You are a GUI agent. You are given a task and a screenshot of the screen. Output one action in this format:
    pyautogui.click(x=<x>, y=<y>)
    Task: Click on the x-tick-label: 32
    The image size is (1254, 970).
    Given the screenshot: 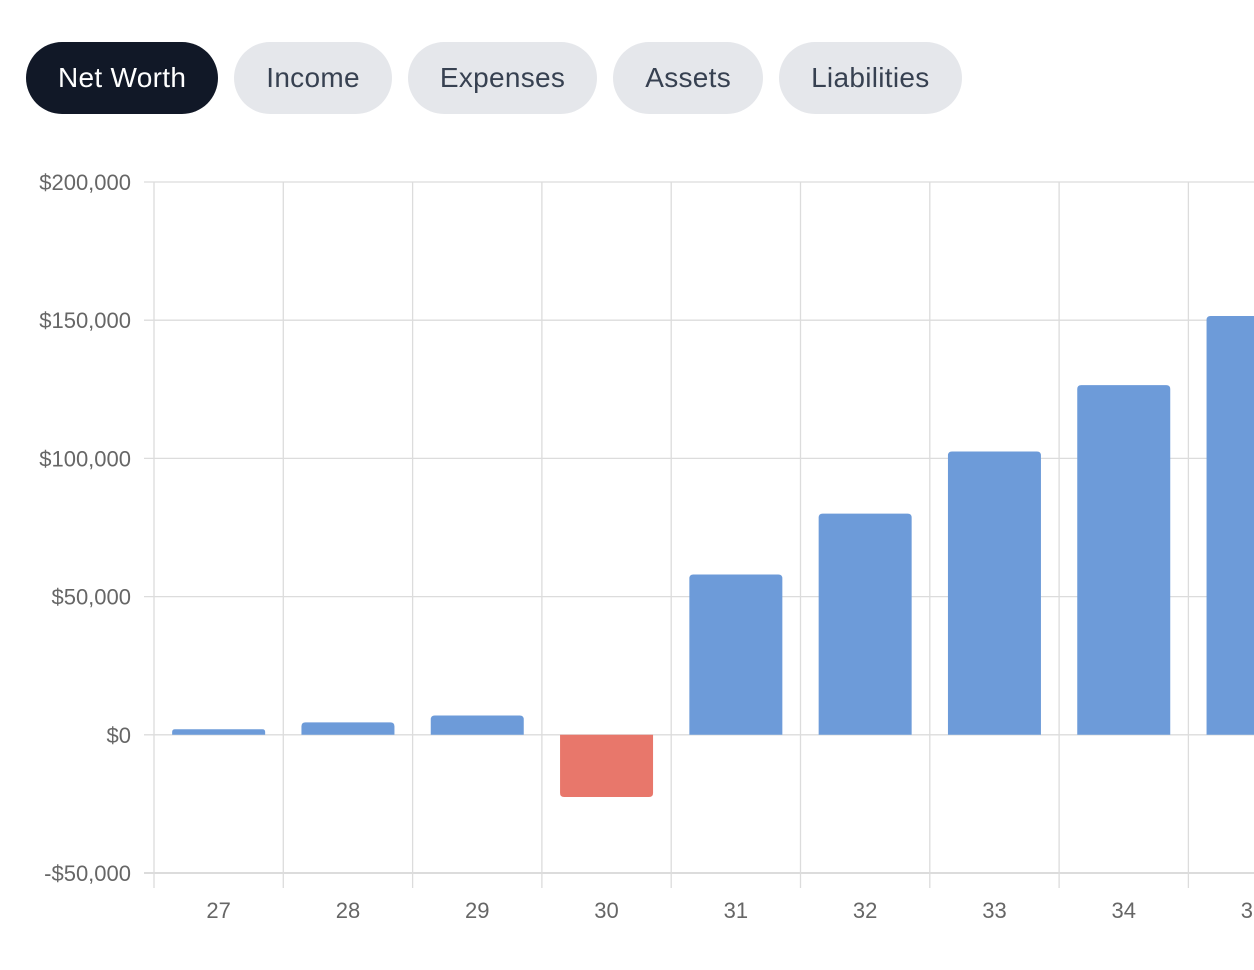 What is the action you would take?
    pyautogui.click(x=865, y=910)
    